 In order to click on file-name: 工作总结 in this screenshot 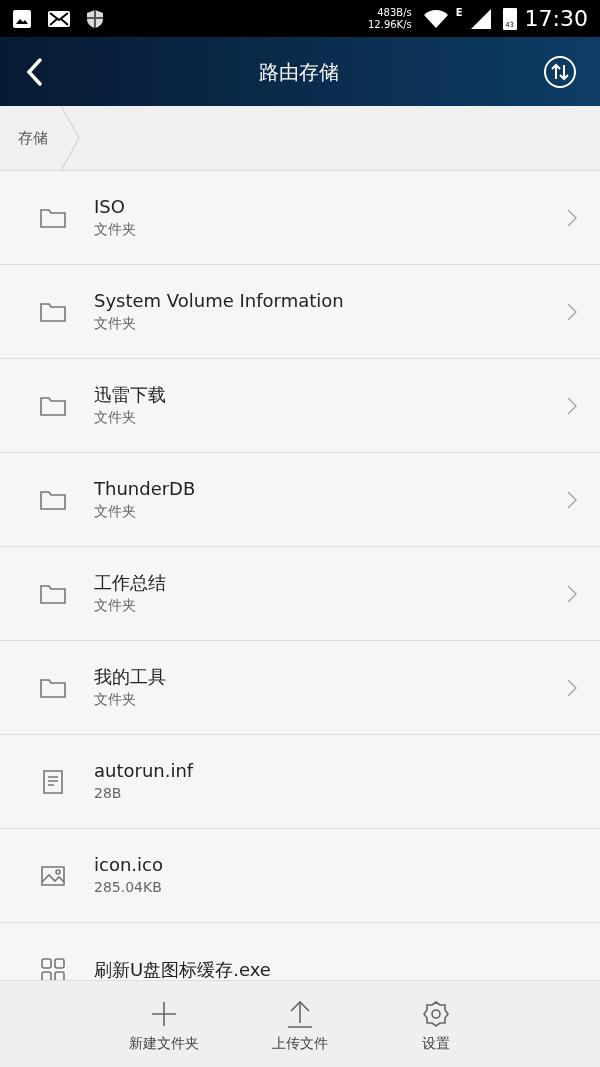, I will do `click(130, 583)`.